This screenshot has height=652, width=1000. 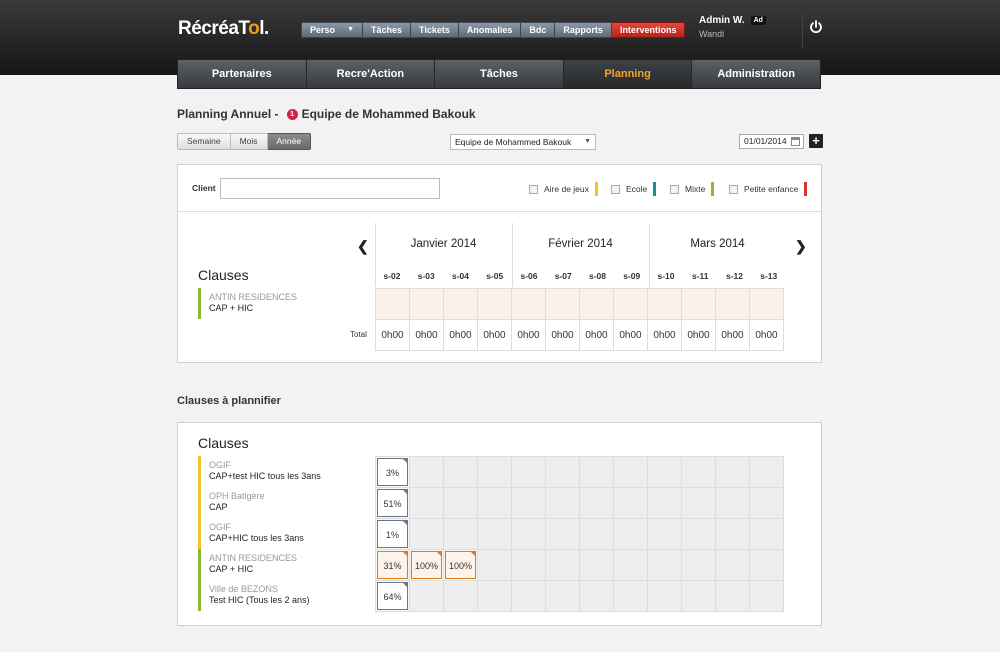 I want to click on percent-block: 31%, so click(x=392, y=565).